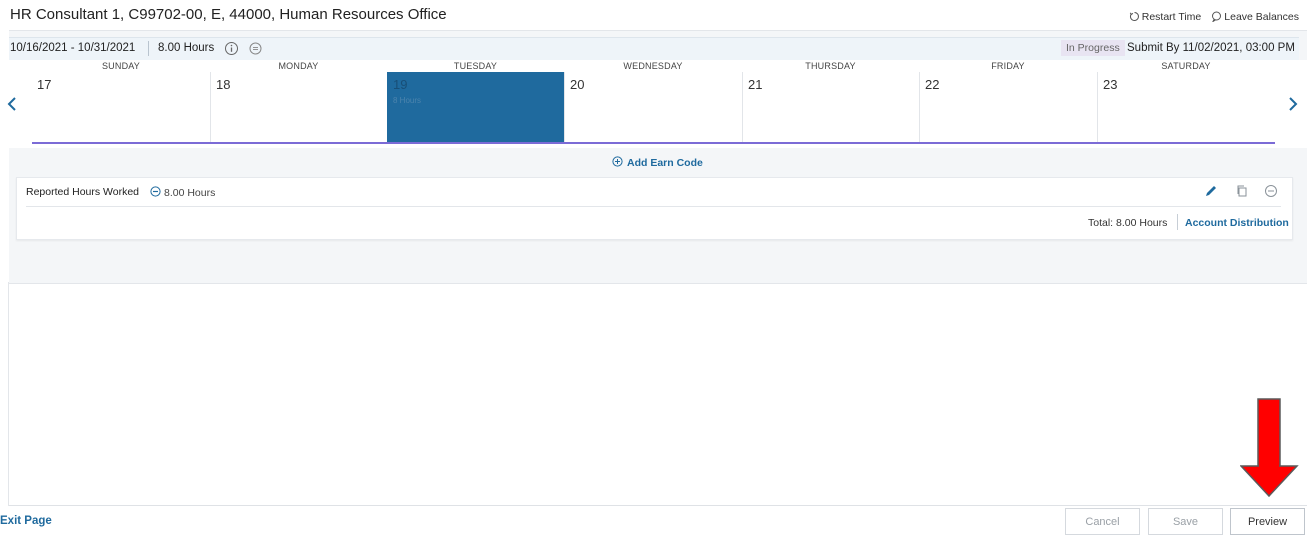  What do you see at coordinates (1102, 521) in the screenshot?
I see `cancel-button: Cancel` at bounding box center [1102, 521].